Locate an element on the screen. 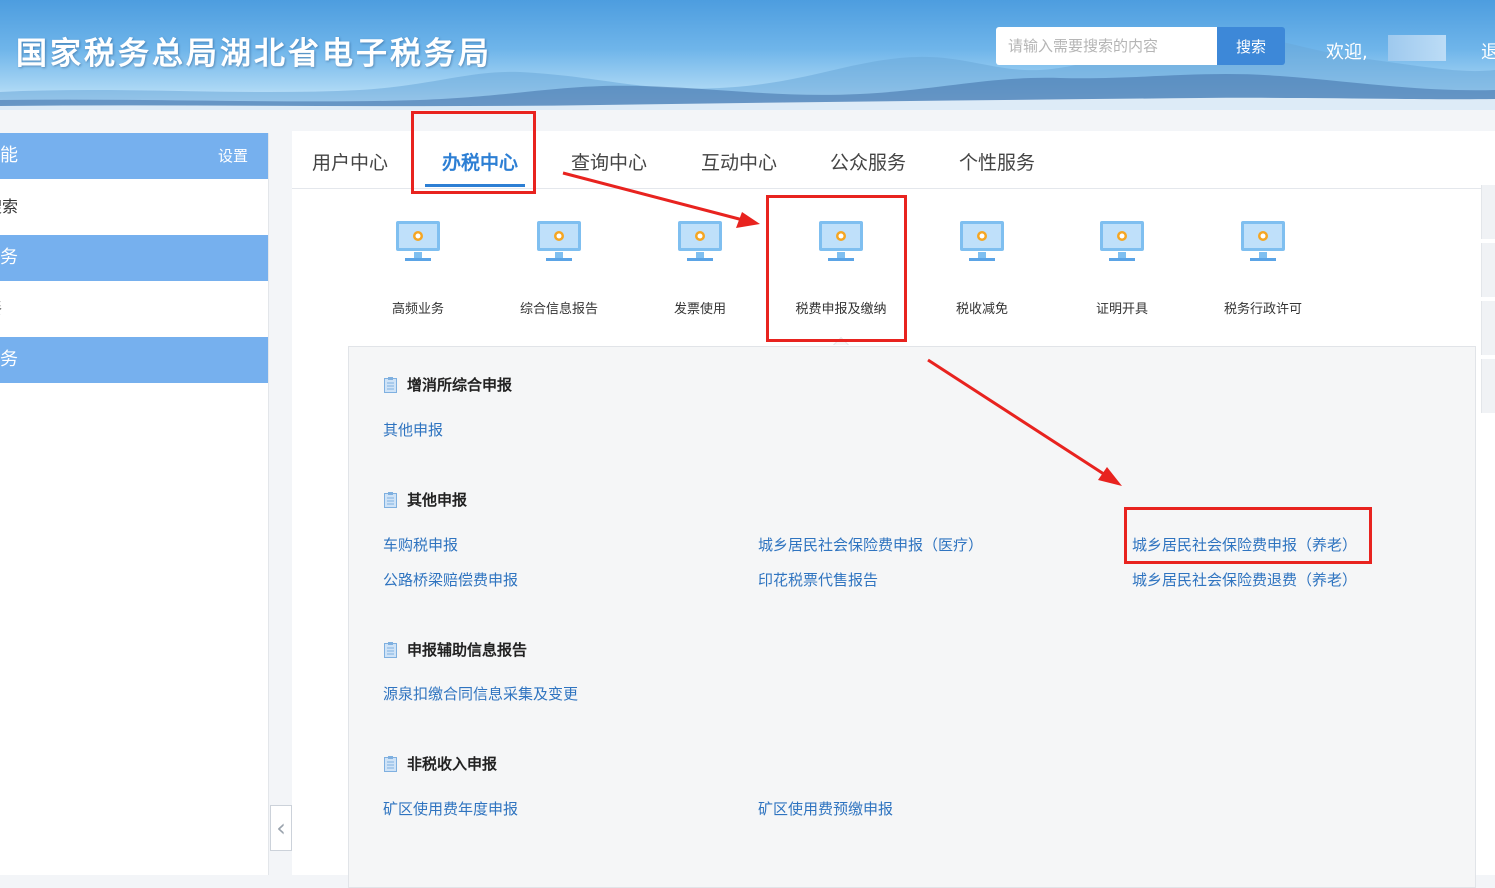 Image resolution: width=1495 pixels, height=888 pixels. sidebar-section-business: 业务 is located at coordinates (134, 258).